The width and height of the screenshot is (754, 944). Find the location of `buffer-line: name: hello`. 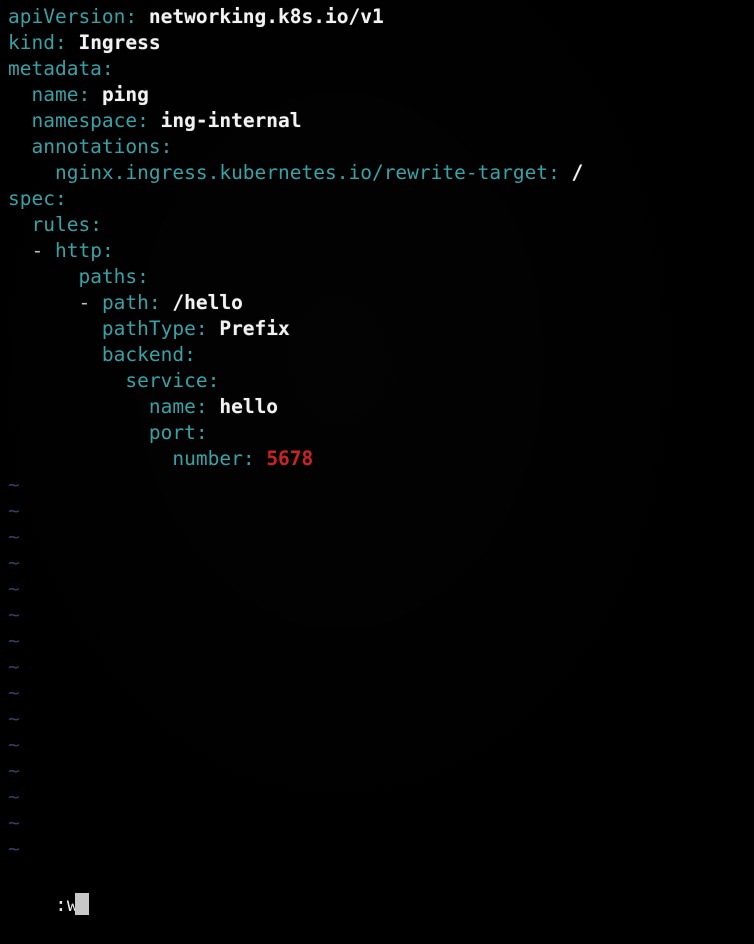

buffer-line: name: hello is located at coordinates (381, 407).